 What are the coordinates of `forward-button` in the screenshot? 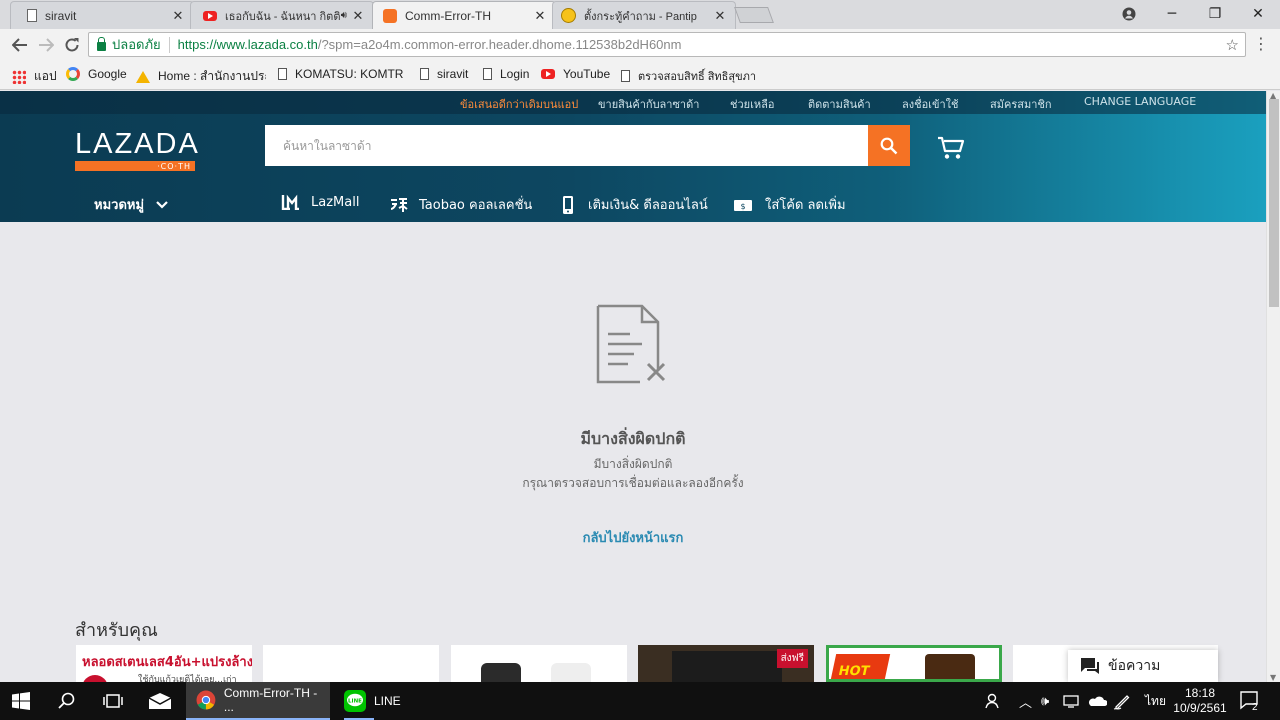 It's located at (46, 45).